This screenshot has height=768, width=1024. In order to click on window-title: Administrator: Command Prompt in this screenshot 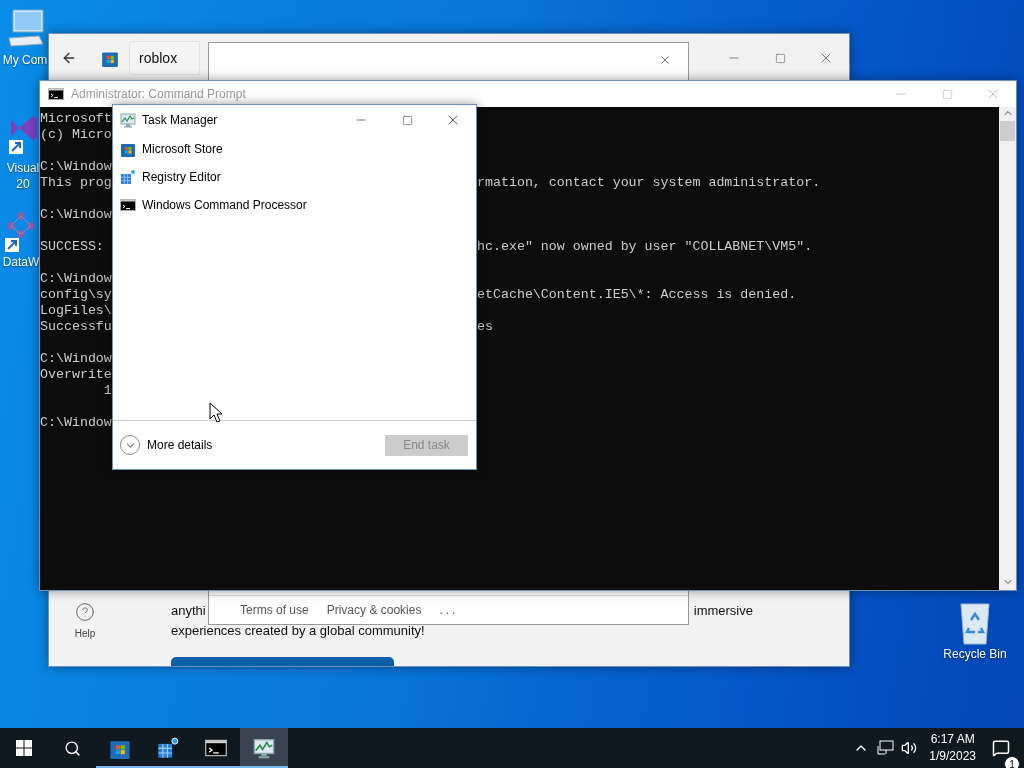, I will do `click(158, 94)`.